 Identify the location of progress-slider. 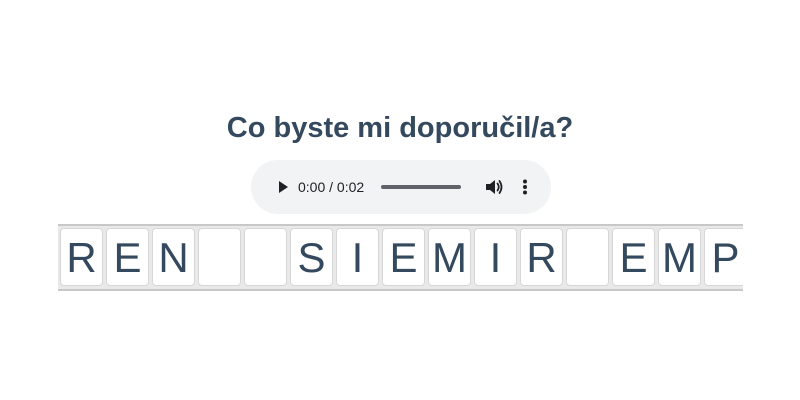
(421, 187).